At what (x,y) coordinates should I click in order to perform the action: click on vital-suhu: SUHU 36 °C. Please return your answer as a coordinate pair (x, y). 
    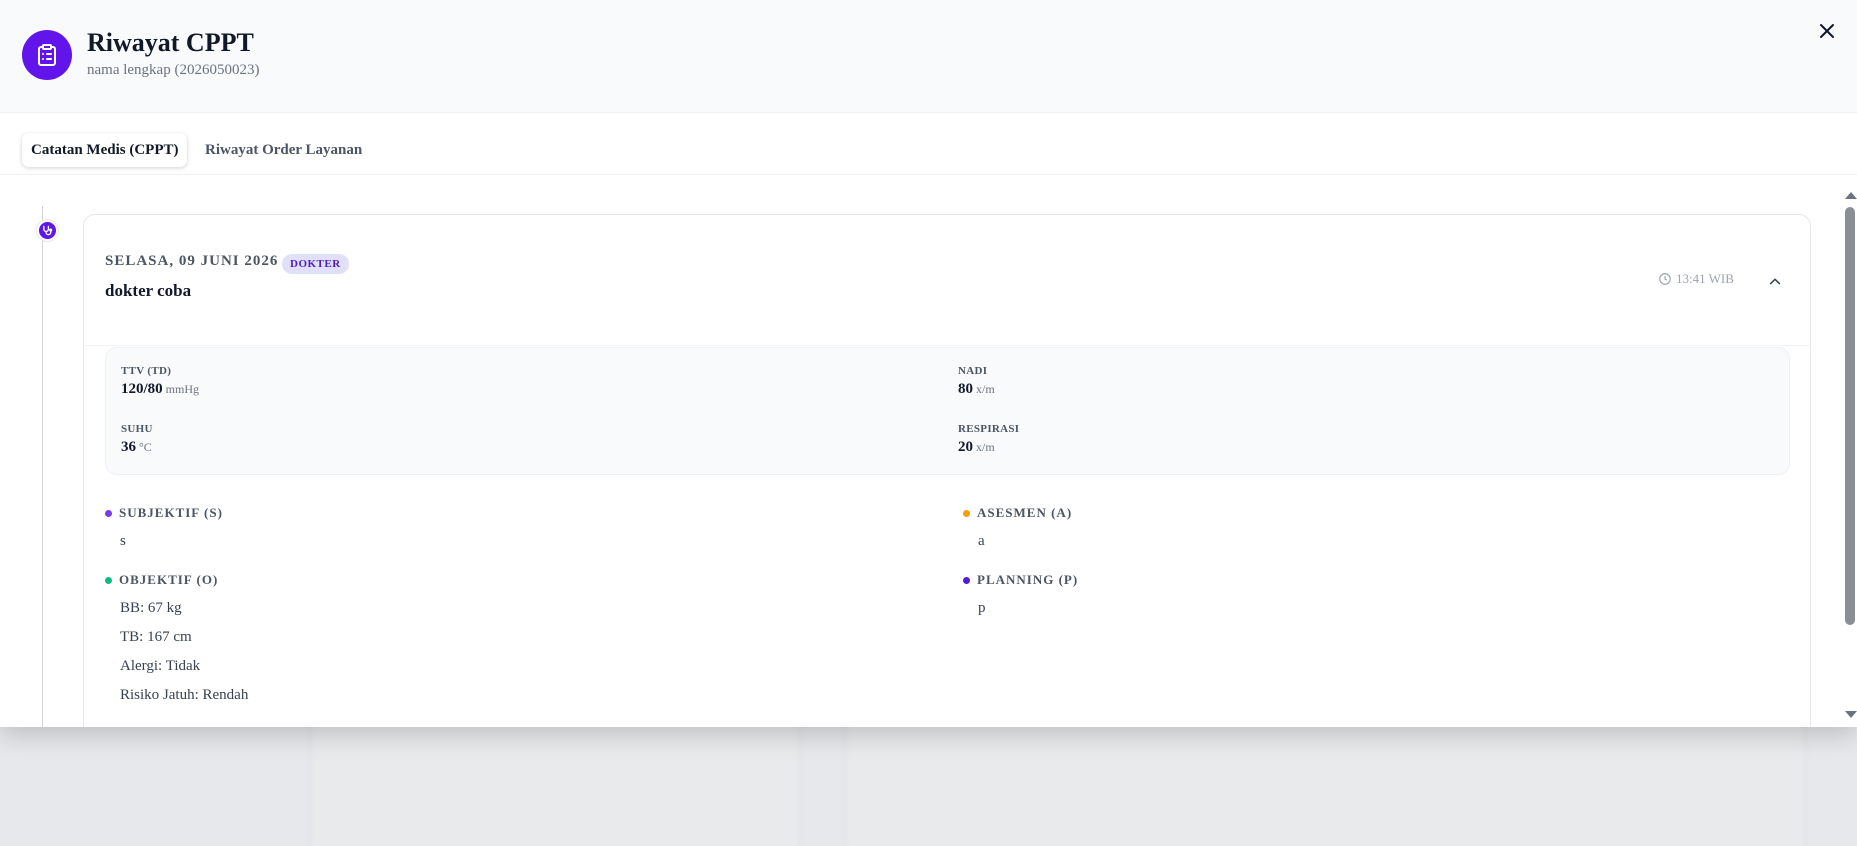
    Looking at the image, I should click on (137, 439).